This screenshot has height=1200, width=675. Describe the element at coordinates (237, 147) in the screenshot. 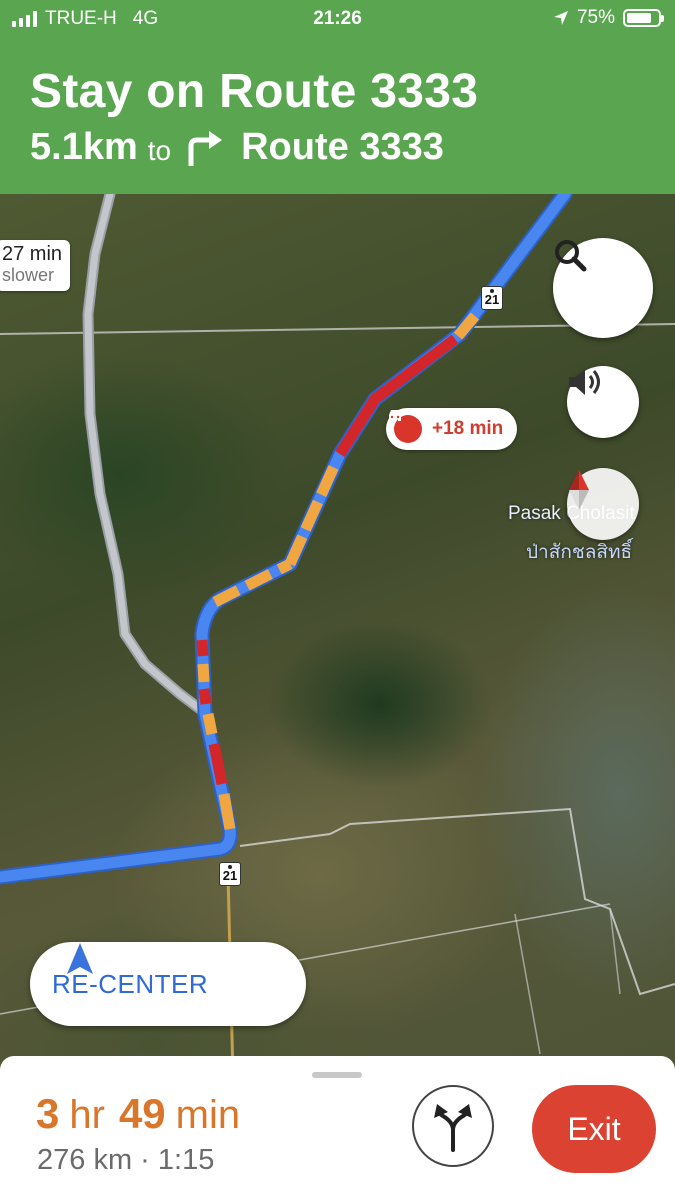

I see `next-maneuver: 5.1km to Route 3333` at that location.